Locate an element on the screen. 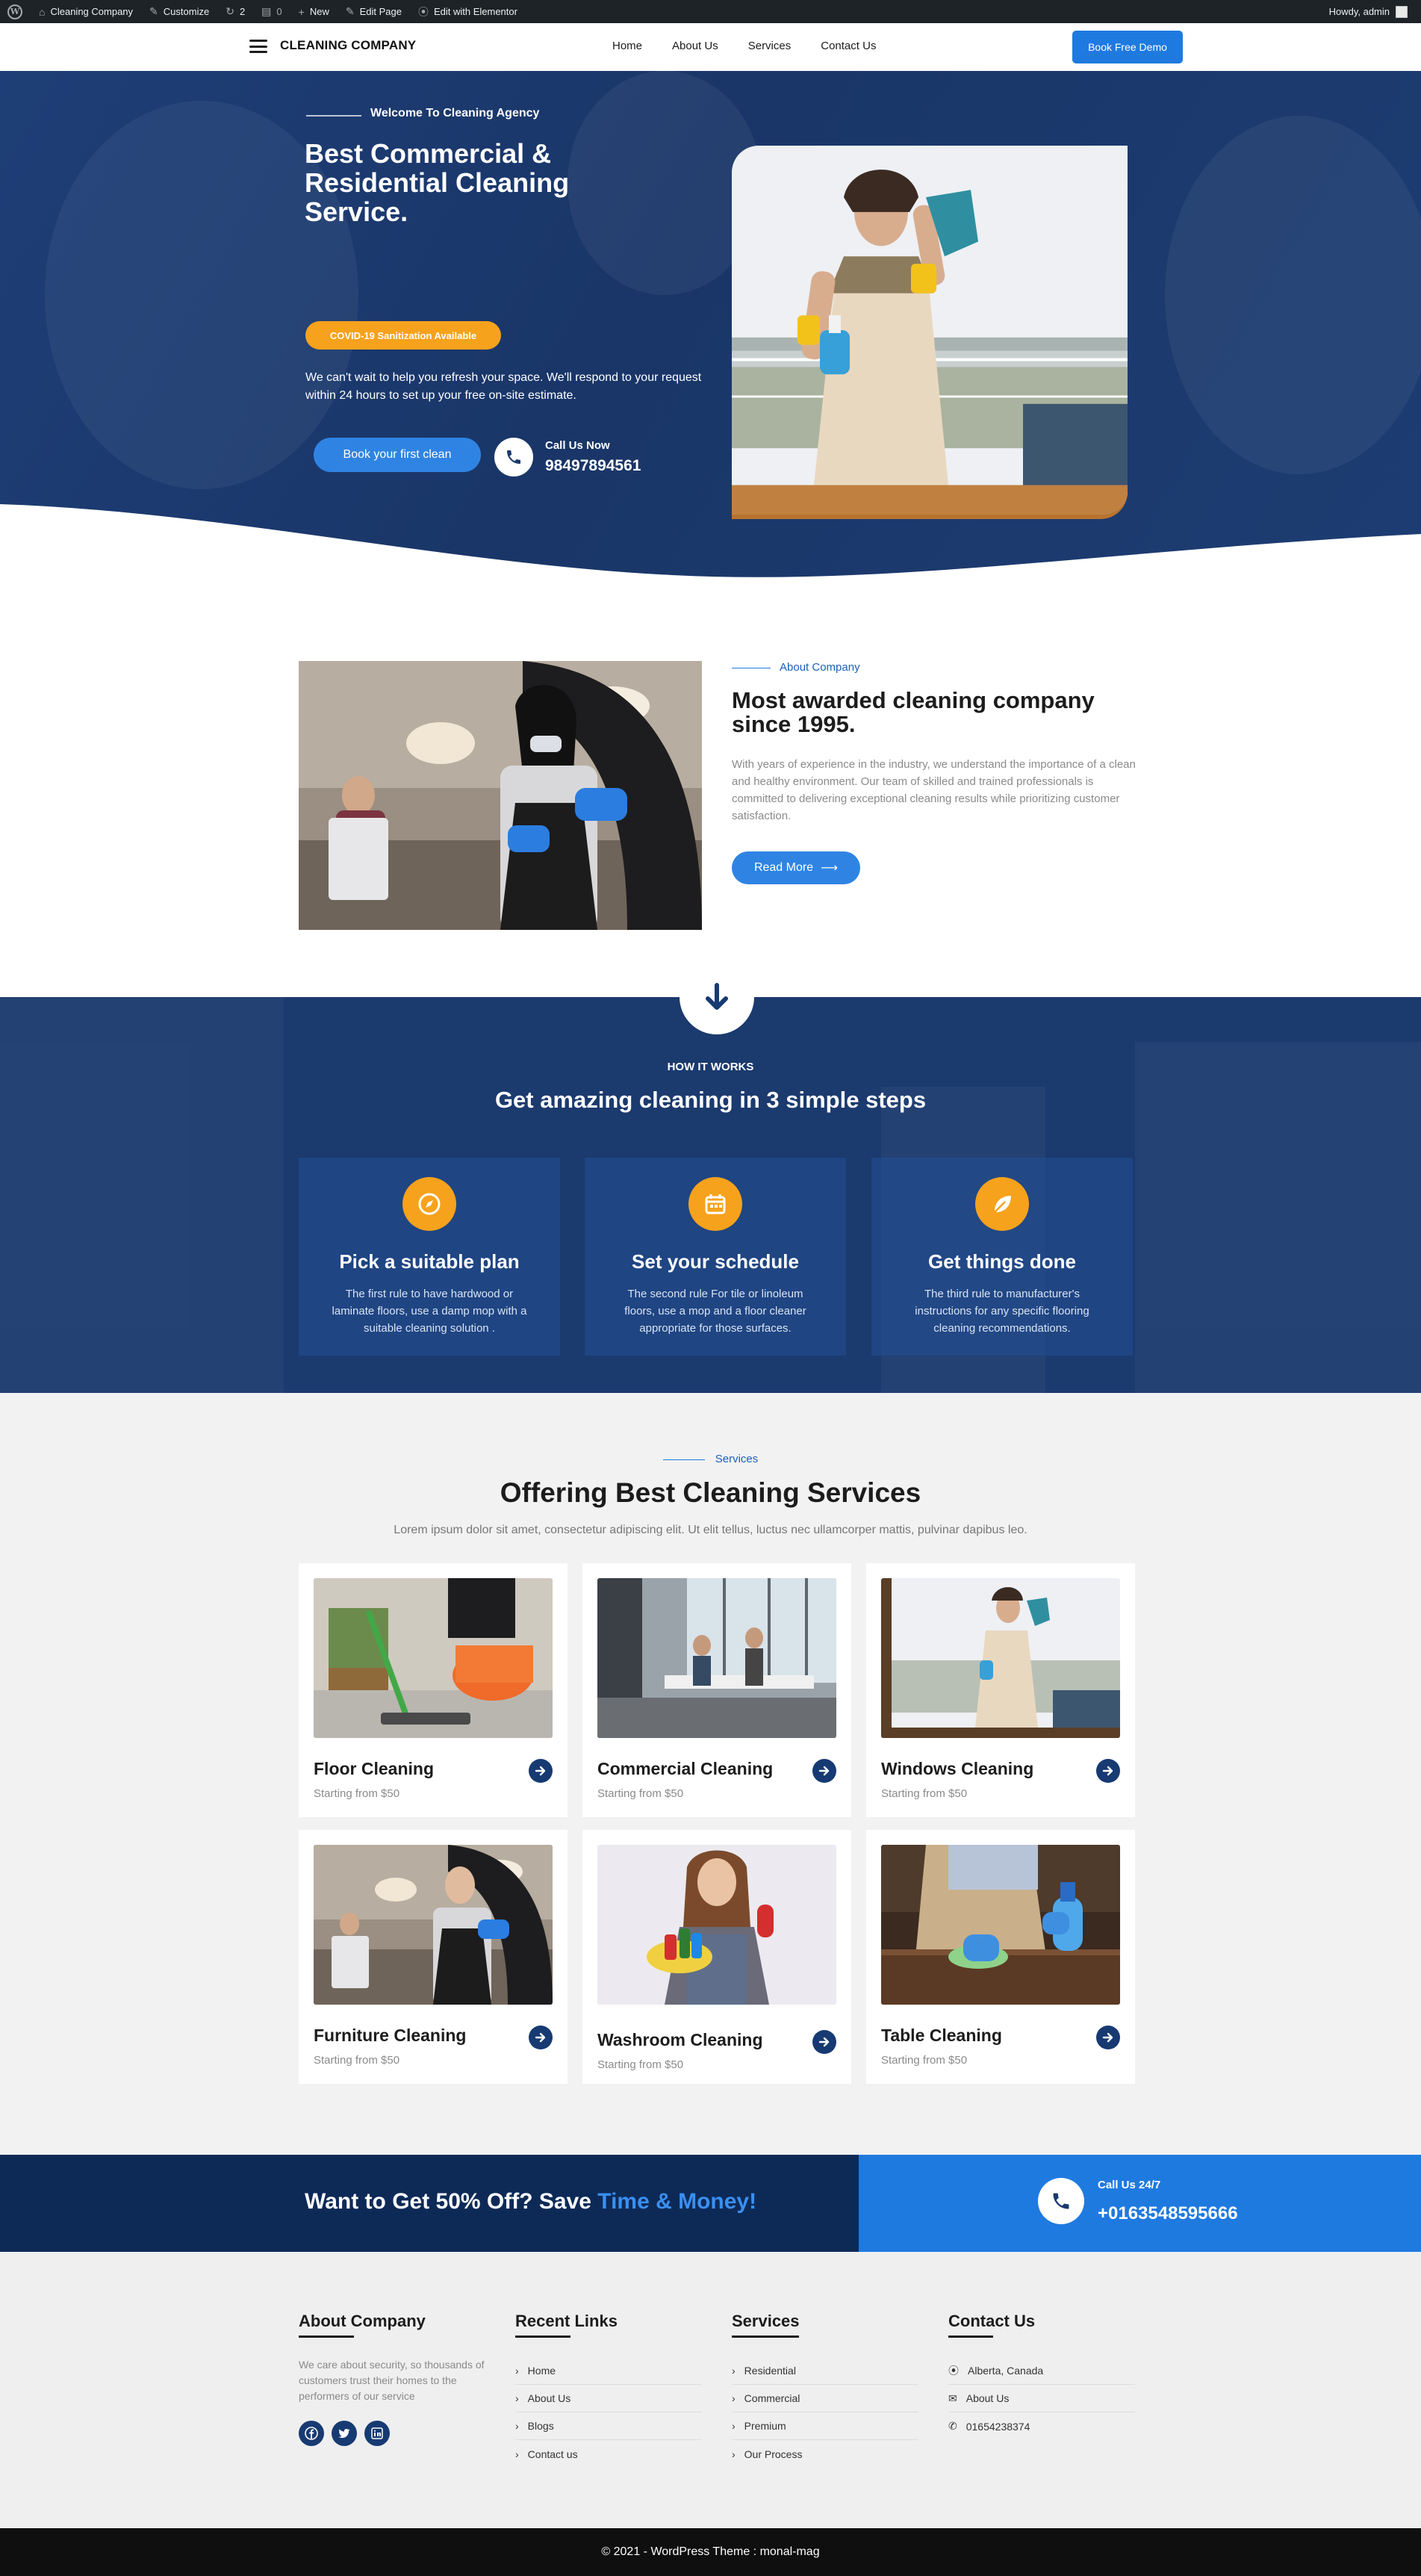  admin-comments-link: ▤ 0 is located at coordinates (271, 12).